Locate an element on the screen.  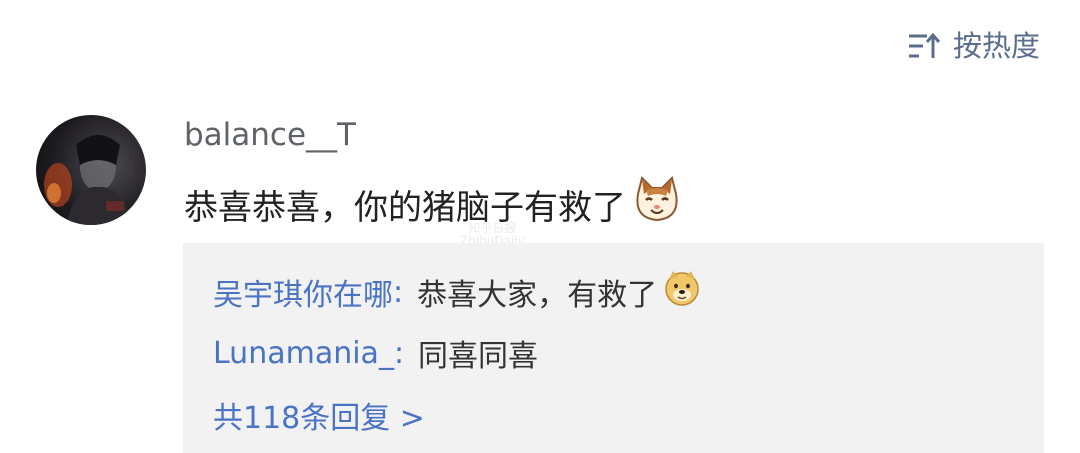
sort-label: 按热度 is located at coordinates (996, 46).